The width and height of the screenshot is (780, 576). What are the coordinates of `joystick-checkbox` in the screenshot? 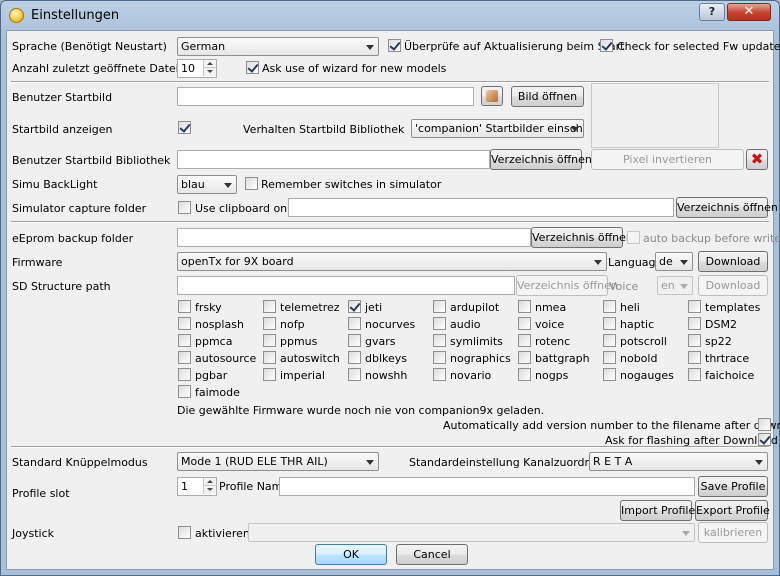 It's located at (184, 532).